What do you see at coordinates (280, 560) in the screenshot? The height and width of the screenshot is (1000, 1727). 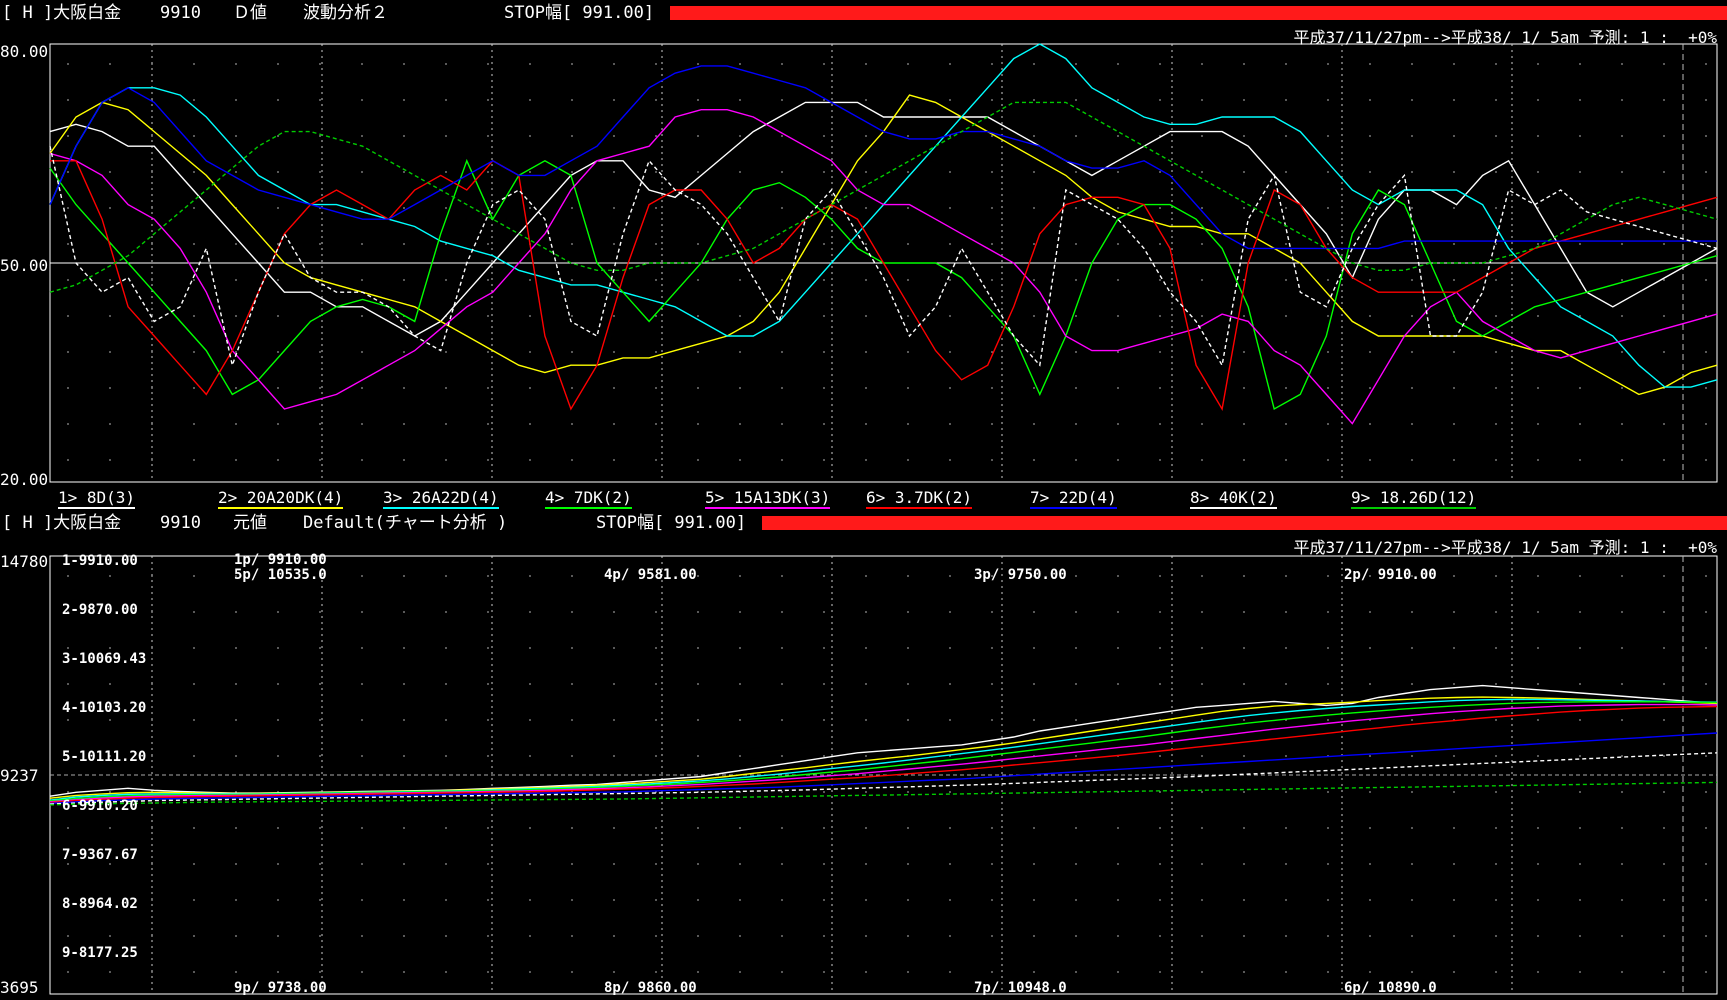 I see `top-annotation-1p: 1p/ 9910.00` at bounding box center [280, 560].